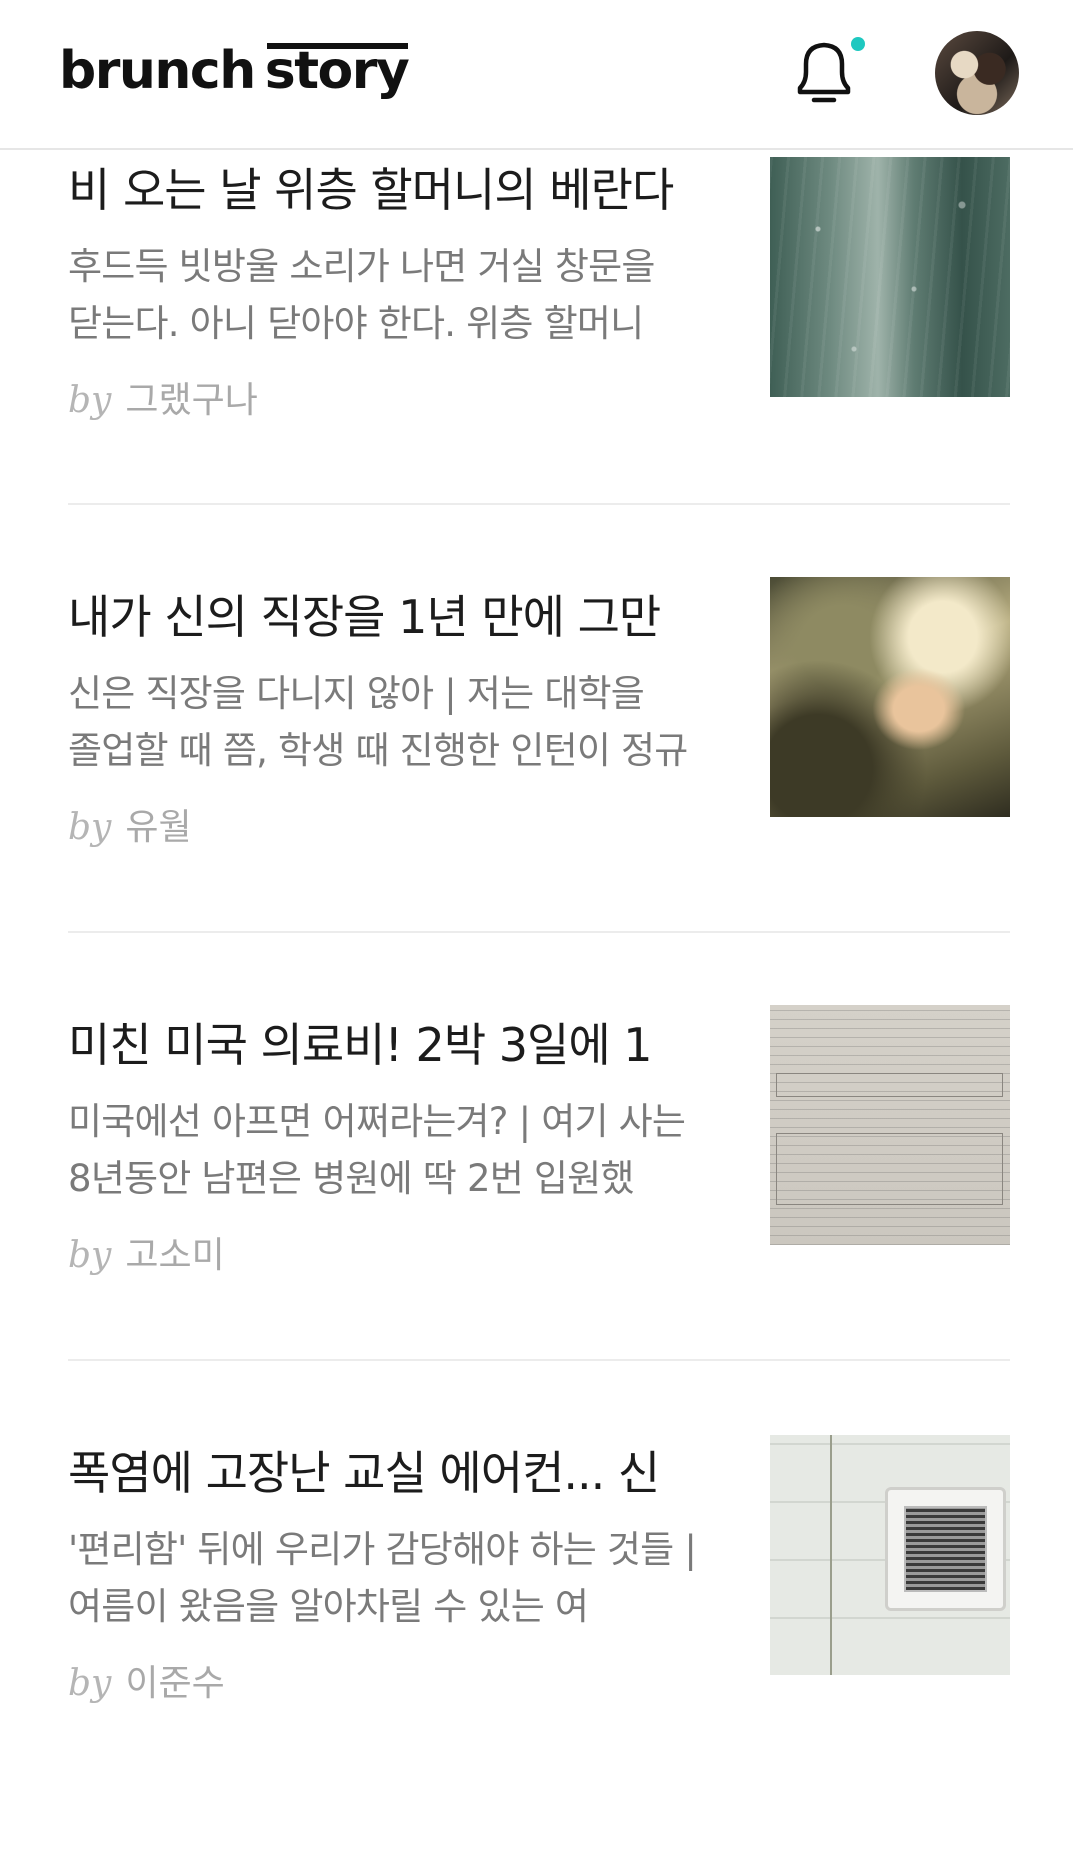 The width and height of the screenshot is (1073, 1869). I want to click on article-author: by 유월, so click(130, 828).